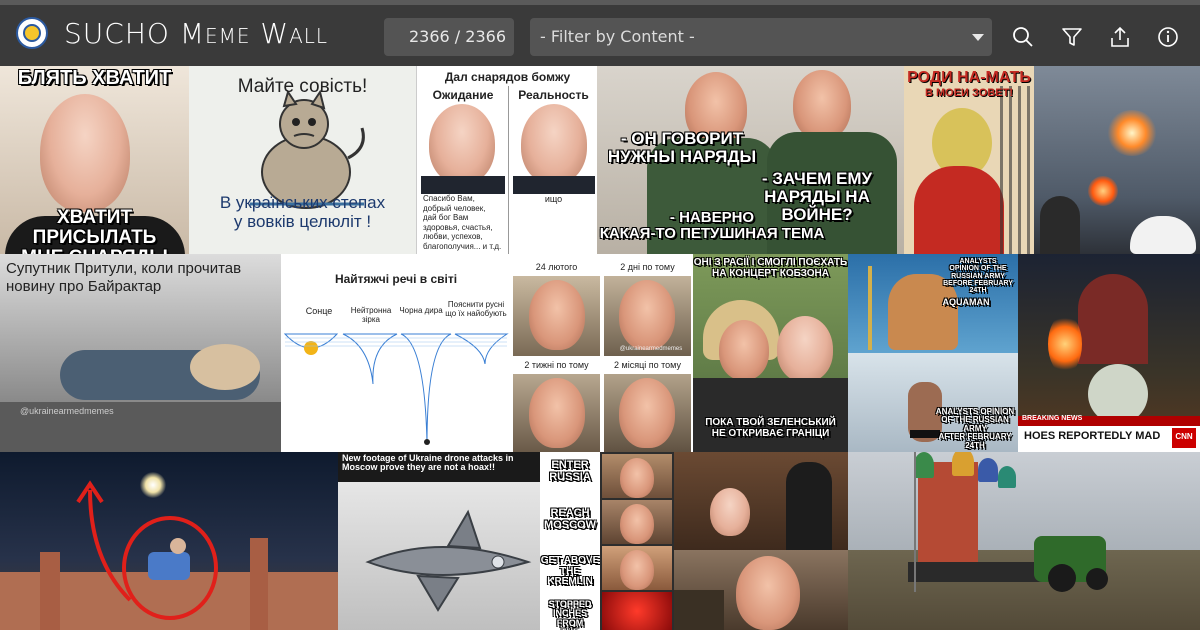 Image resolution: width=1200 pixels, height=630 pixels. I want to click on meme-label: 2 тижні по тому, so click(556, 365).